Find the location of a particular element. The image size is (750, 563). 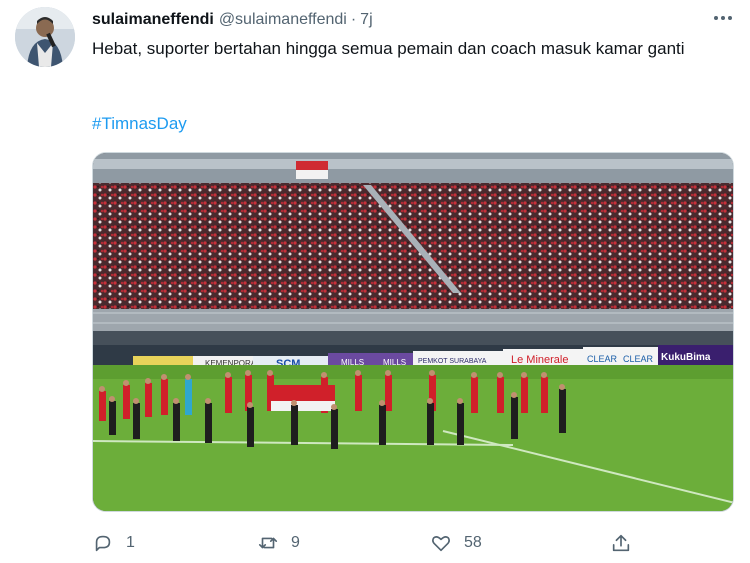

tweet-header: sulaimaneffendi @sulaimaneffendi · 7j is located at coordinates (232, 20).